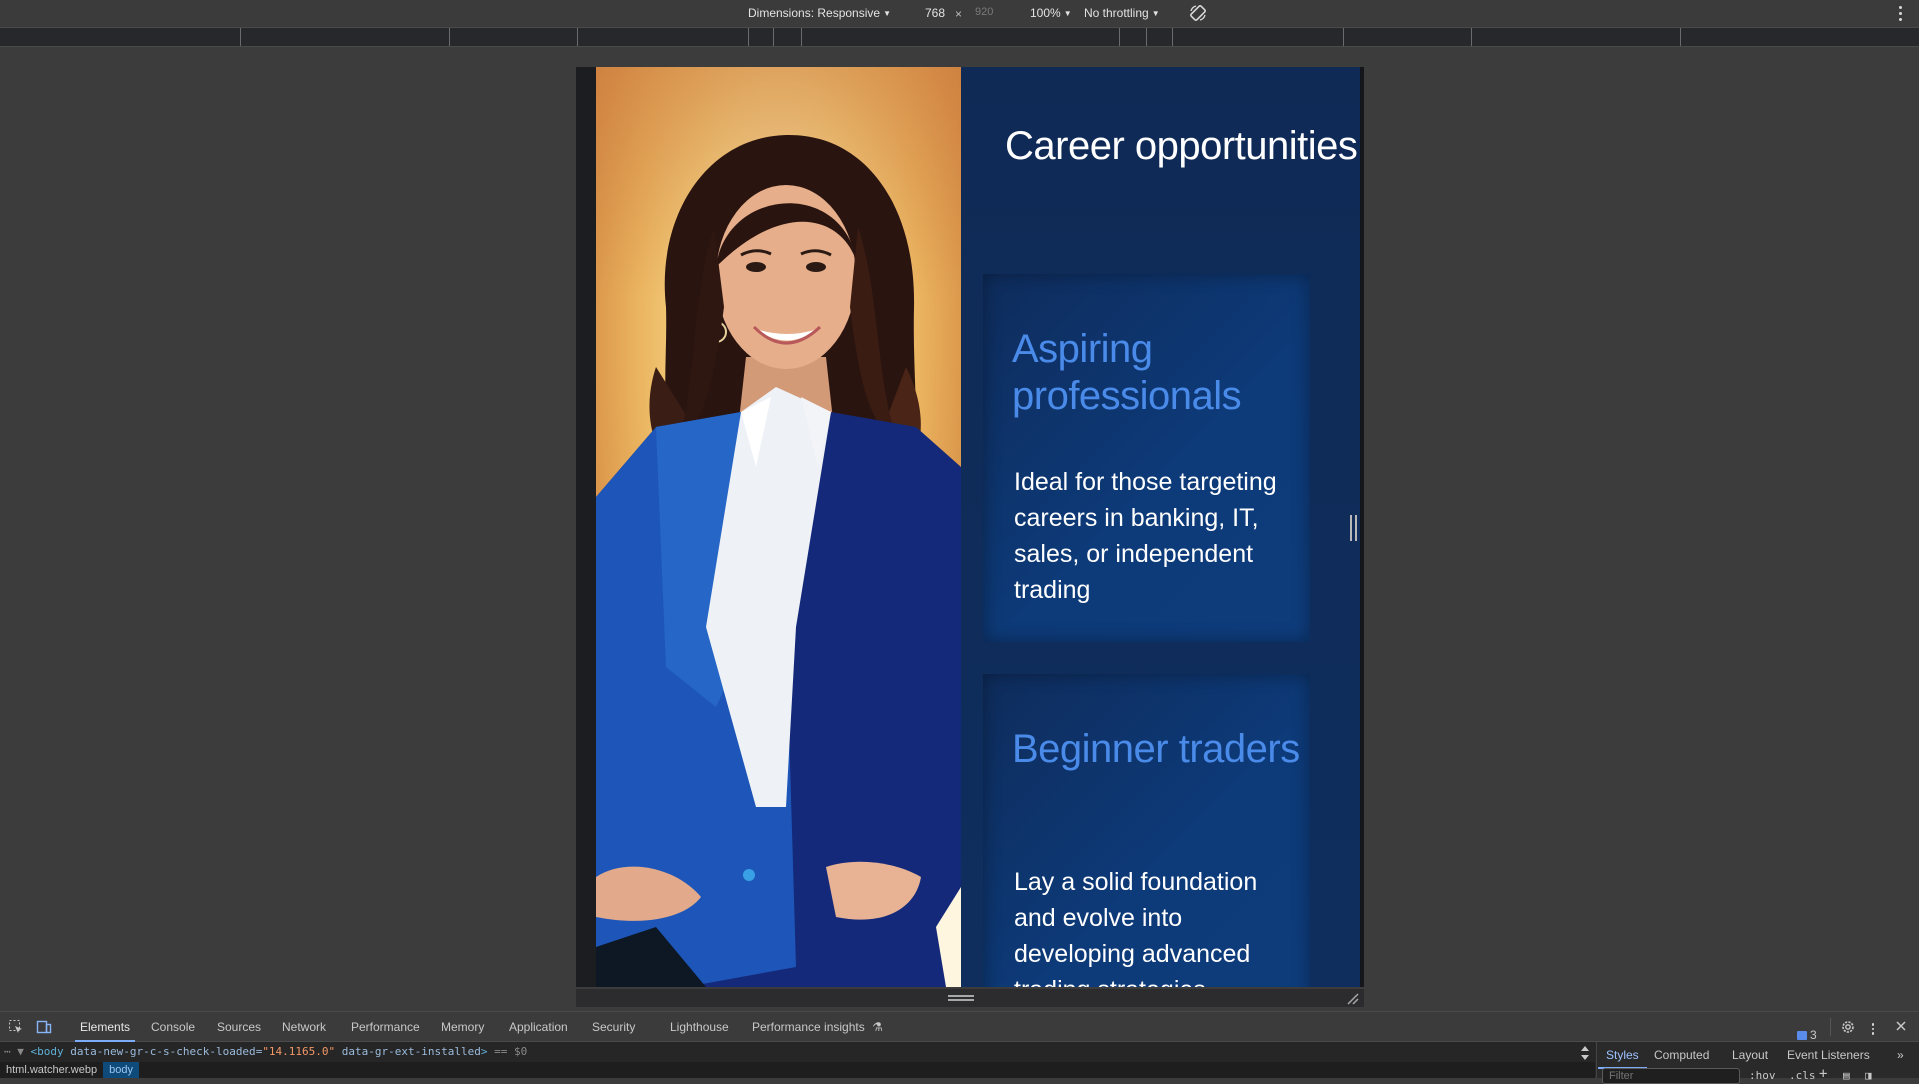  What do you see at coordinates (1681, 1055) in the screenshot?
I see `tab-computed: Computed` at bounding box center [1681, 1055].